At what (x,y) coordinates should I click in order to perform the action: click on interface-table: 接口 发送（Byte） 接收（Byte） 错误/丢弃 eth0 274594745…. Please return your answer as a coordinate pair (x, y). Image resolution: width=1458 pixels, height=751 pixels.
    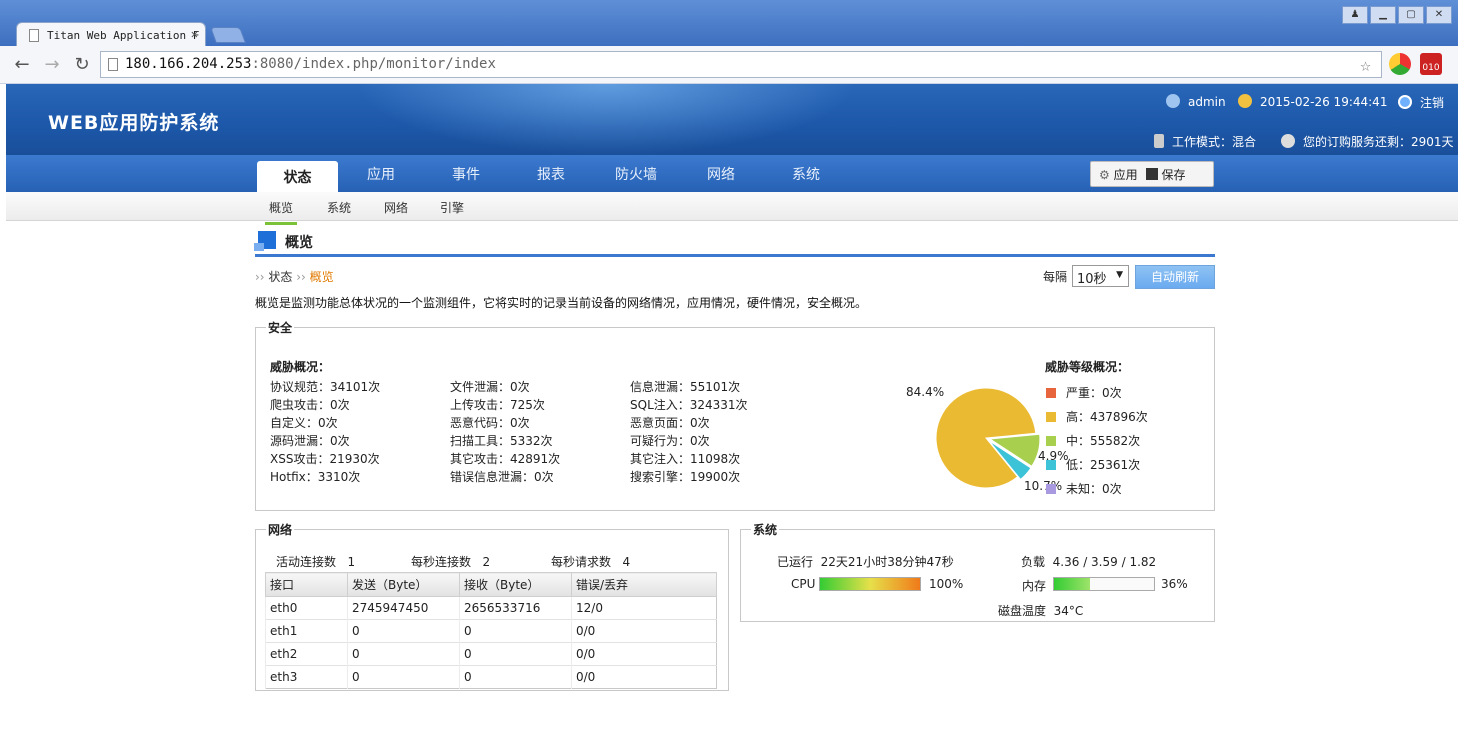
    Looking at the image, I should click on (491, 630).